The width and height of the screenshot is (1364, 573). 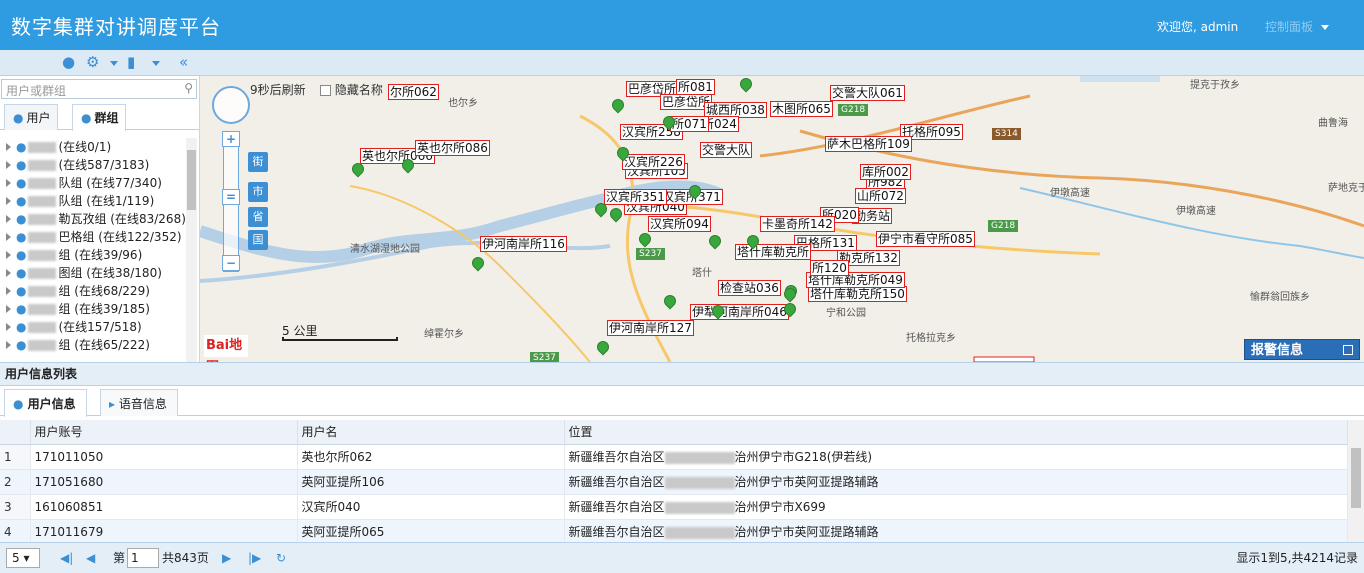 I want to click on map-marker-label: 尔所062, so click(x=413, y=92).